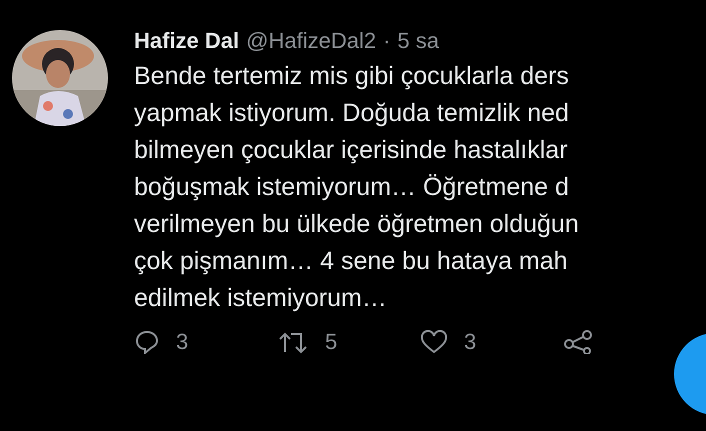 The width and height of the screenshot is (706, 431). Describe the element at coordinates (331, 342) in the screenshot. I see `retweet-count: 5` at that location.